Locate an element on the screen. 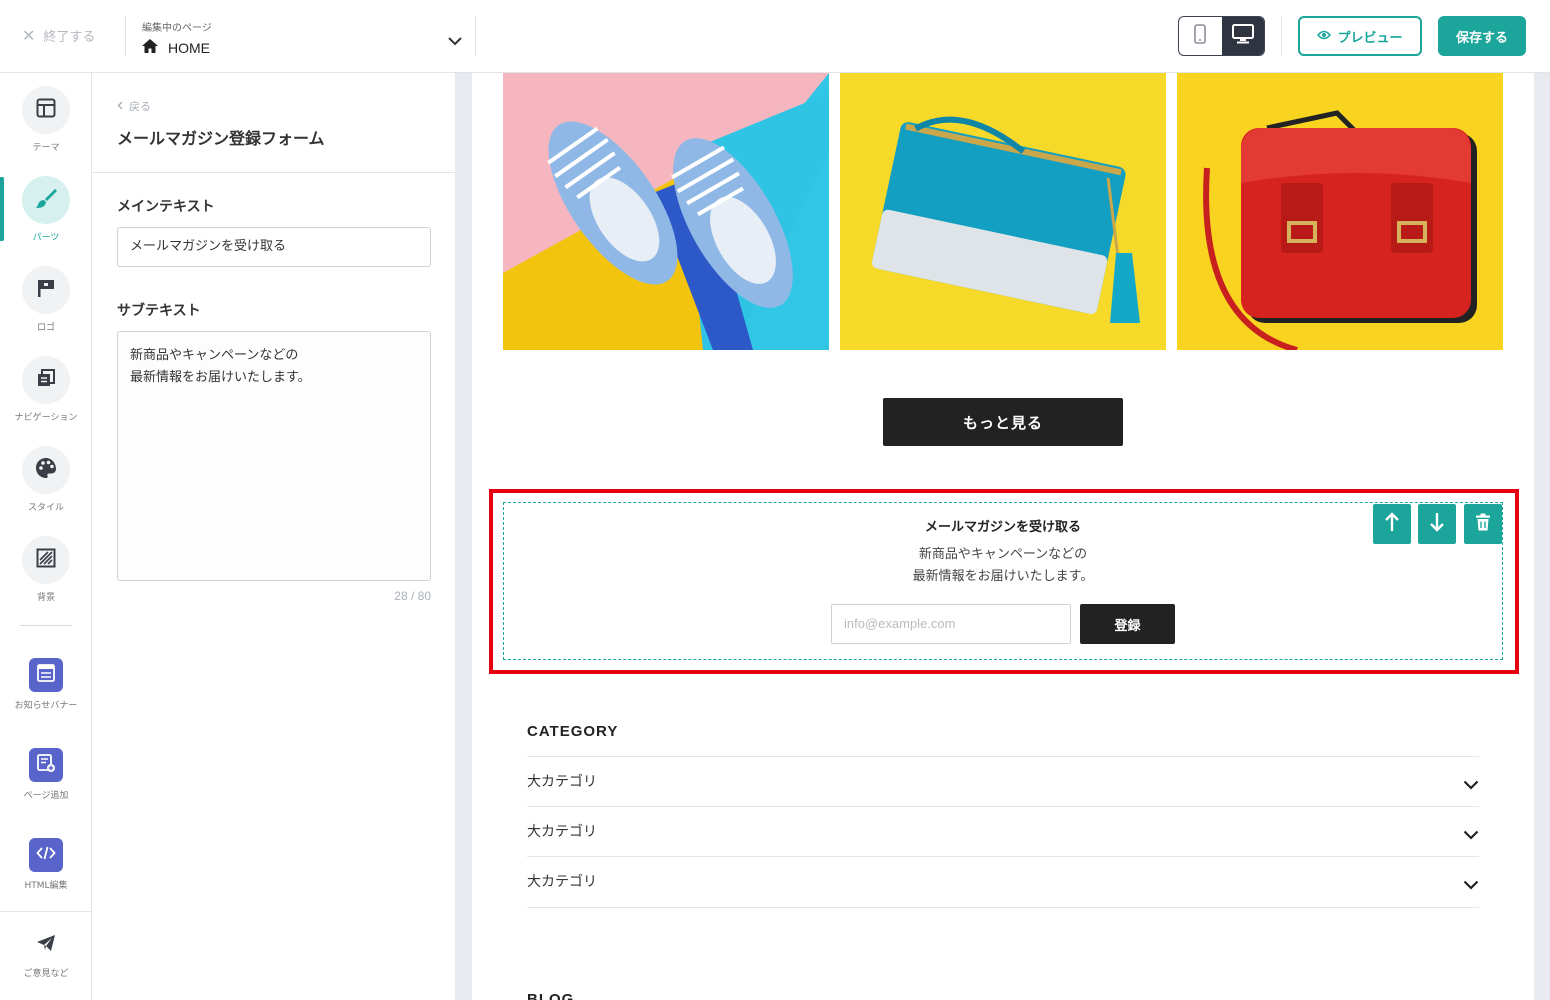 The width and height of the screenshot is (1550, 1000). home-icon is located at coordinates (150, 47).